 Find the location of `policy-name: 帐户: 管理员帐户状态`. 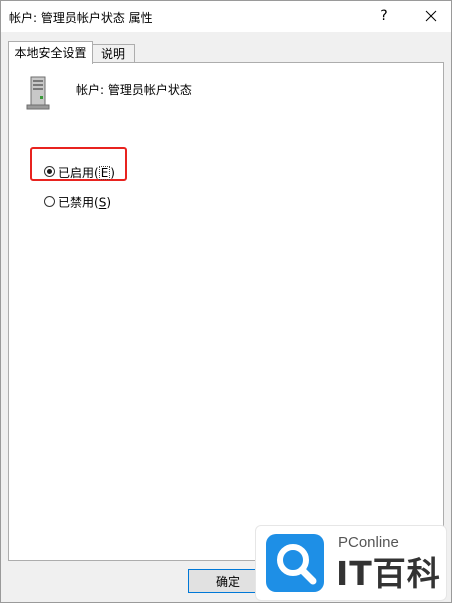

policy-name: 帐户: 管理员帐户状态 is located at coordinates (134, 90).